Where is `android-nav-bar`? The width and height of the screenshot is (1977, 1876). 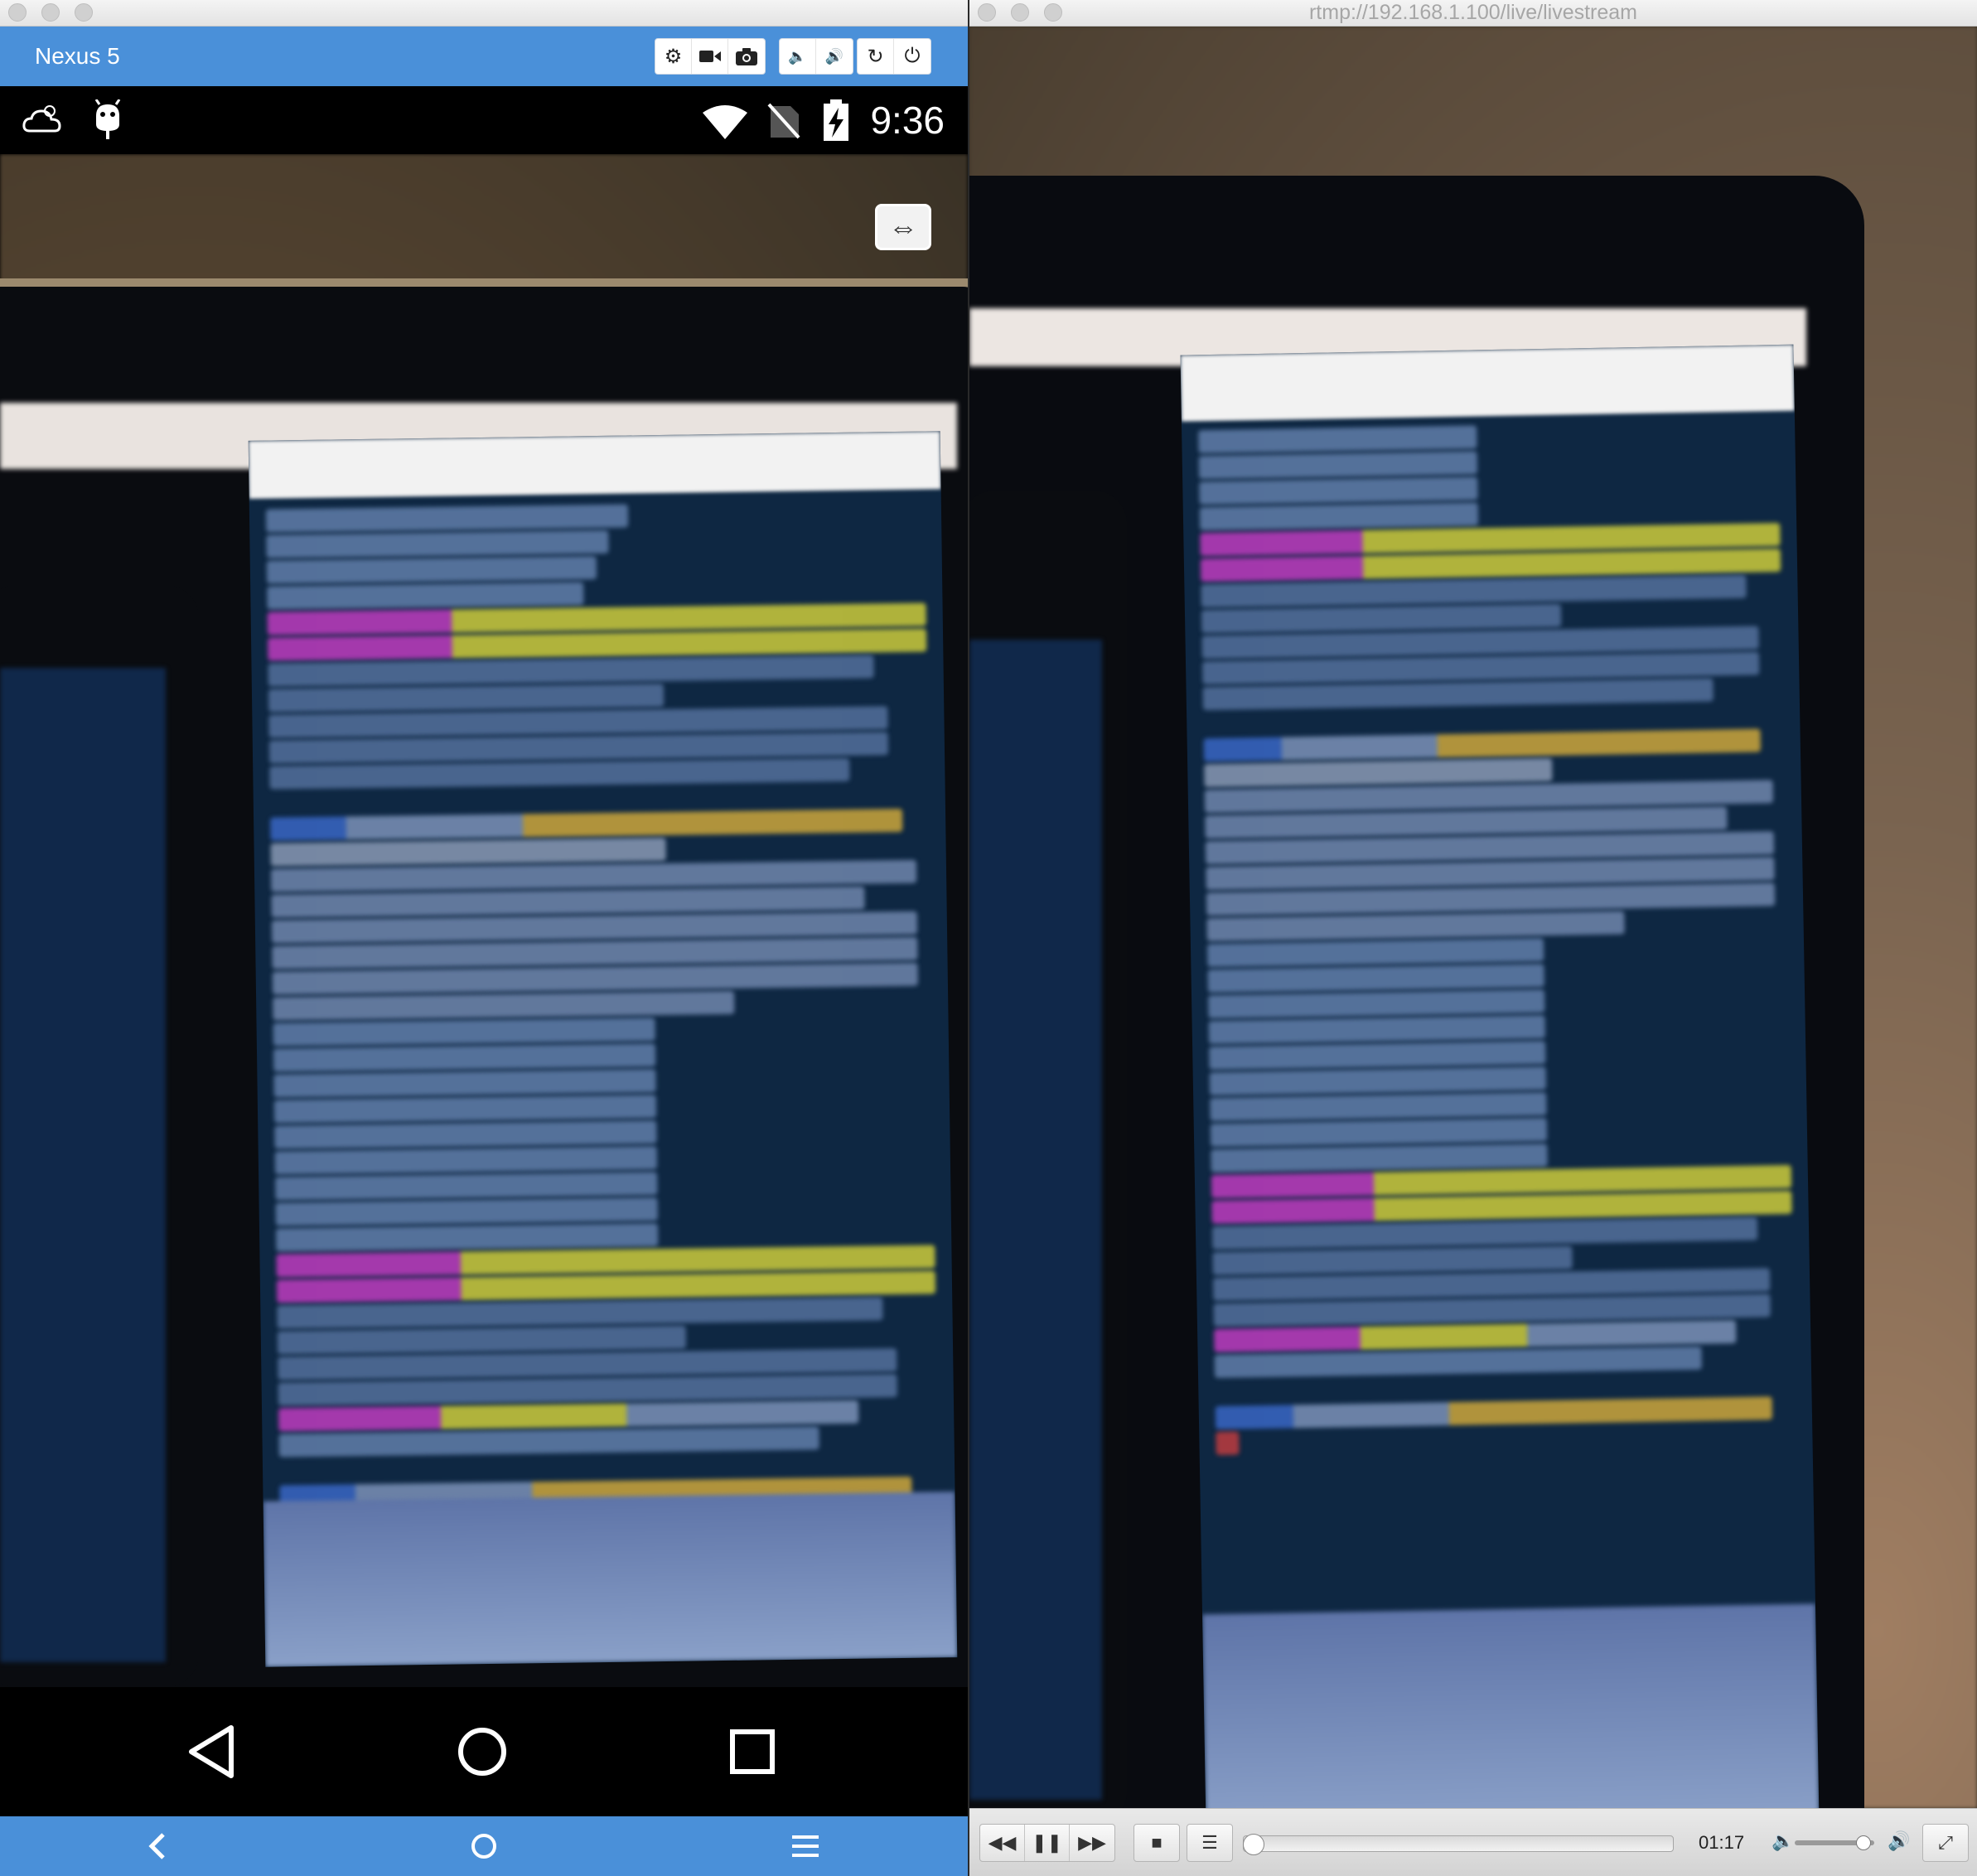 android-nav-bar is located at coordinates (484, 1751).